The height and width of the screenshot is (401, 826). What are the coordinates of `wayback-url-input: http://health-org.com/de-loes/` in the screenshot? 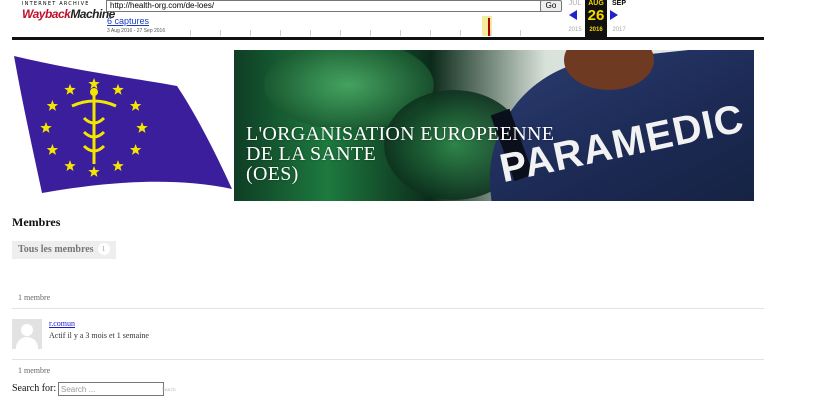 It's located at (324, 6).